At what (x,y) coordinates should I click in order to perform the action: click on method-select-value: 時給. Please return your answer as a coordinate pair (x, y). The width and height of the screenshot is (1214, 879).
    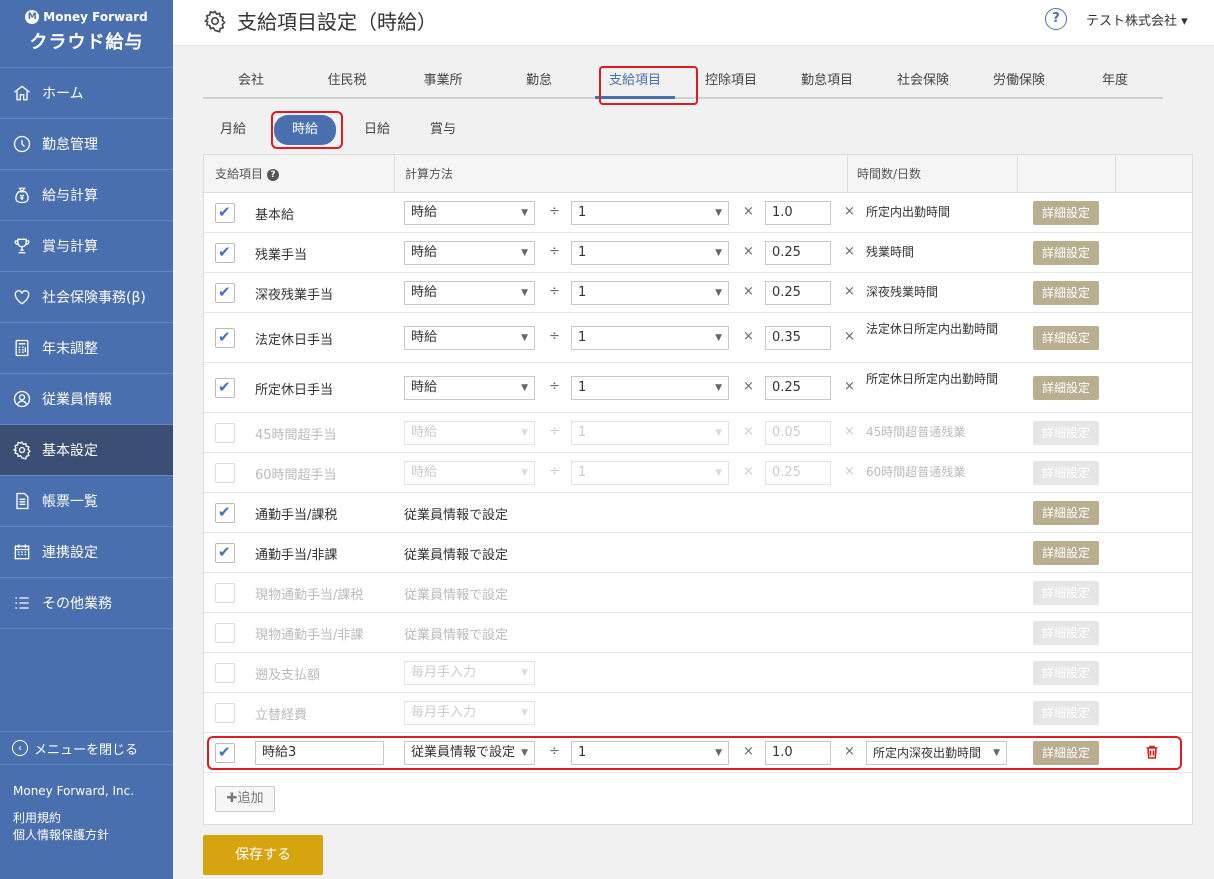
    Looking at the image, I should click on (424, 432).